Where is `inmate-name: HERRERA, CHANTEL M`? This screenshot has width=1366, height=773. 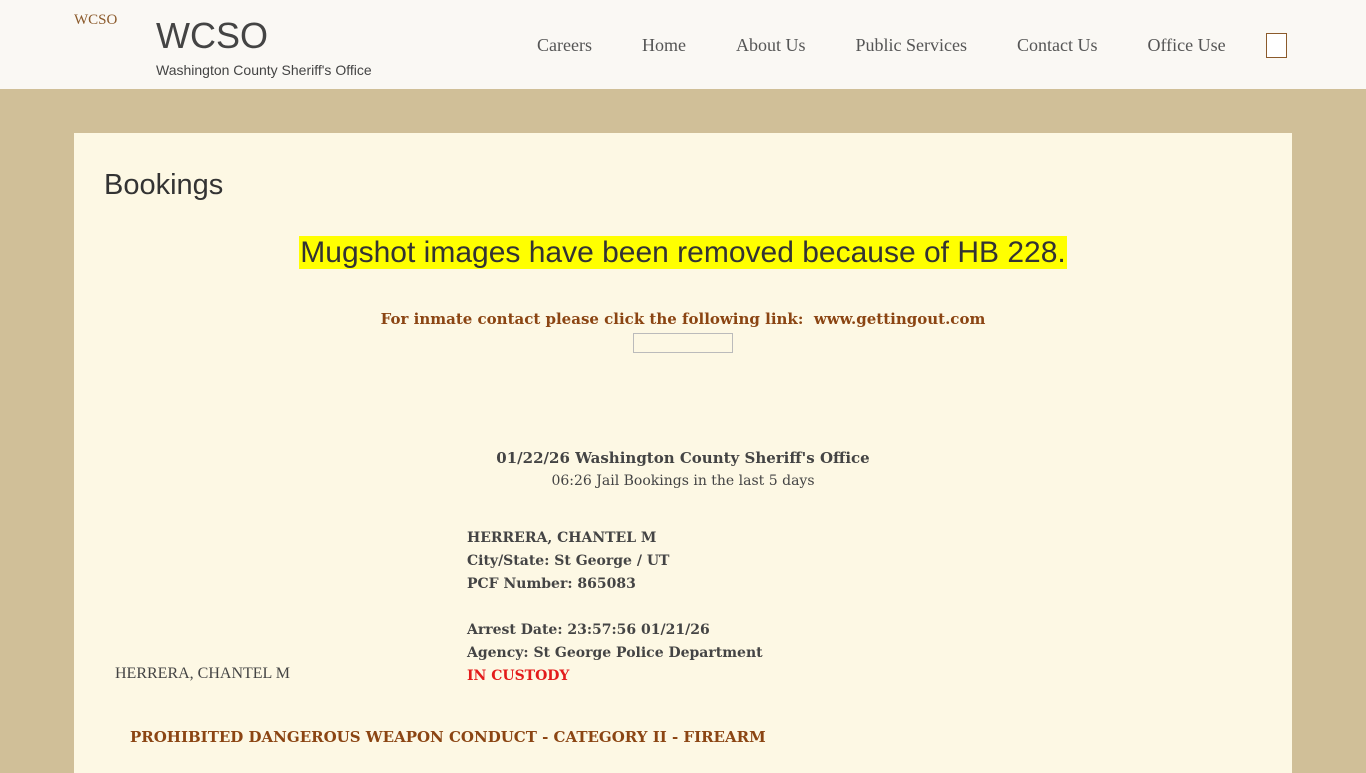
inmate-name: HERRERA, CHANTEL M is located at coordinates (562, 538).